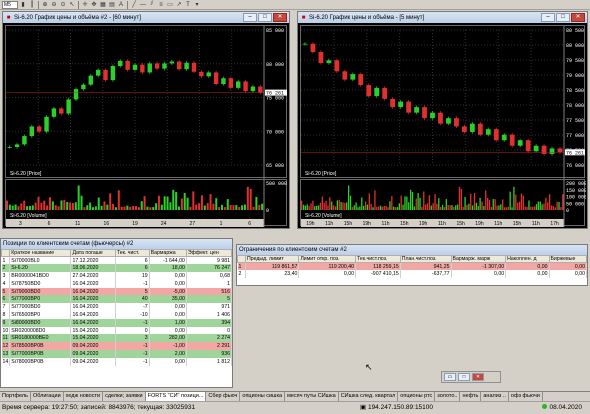 This screenshot has width=590, height=414. What do you see at coordinates (448, 396) in the screenshot?
I see `workspace-tab: золото..` at bounding box center [448, 396].